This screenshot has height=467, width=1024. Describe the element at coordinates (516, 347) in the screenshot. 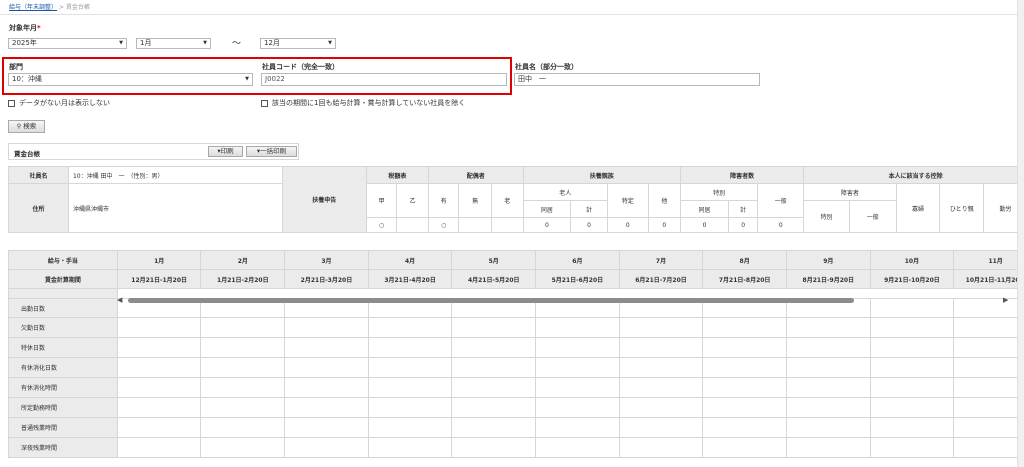

I see `table-row: 特休日数` at that location.